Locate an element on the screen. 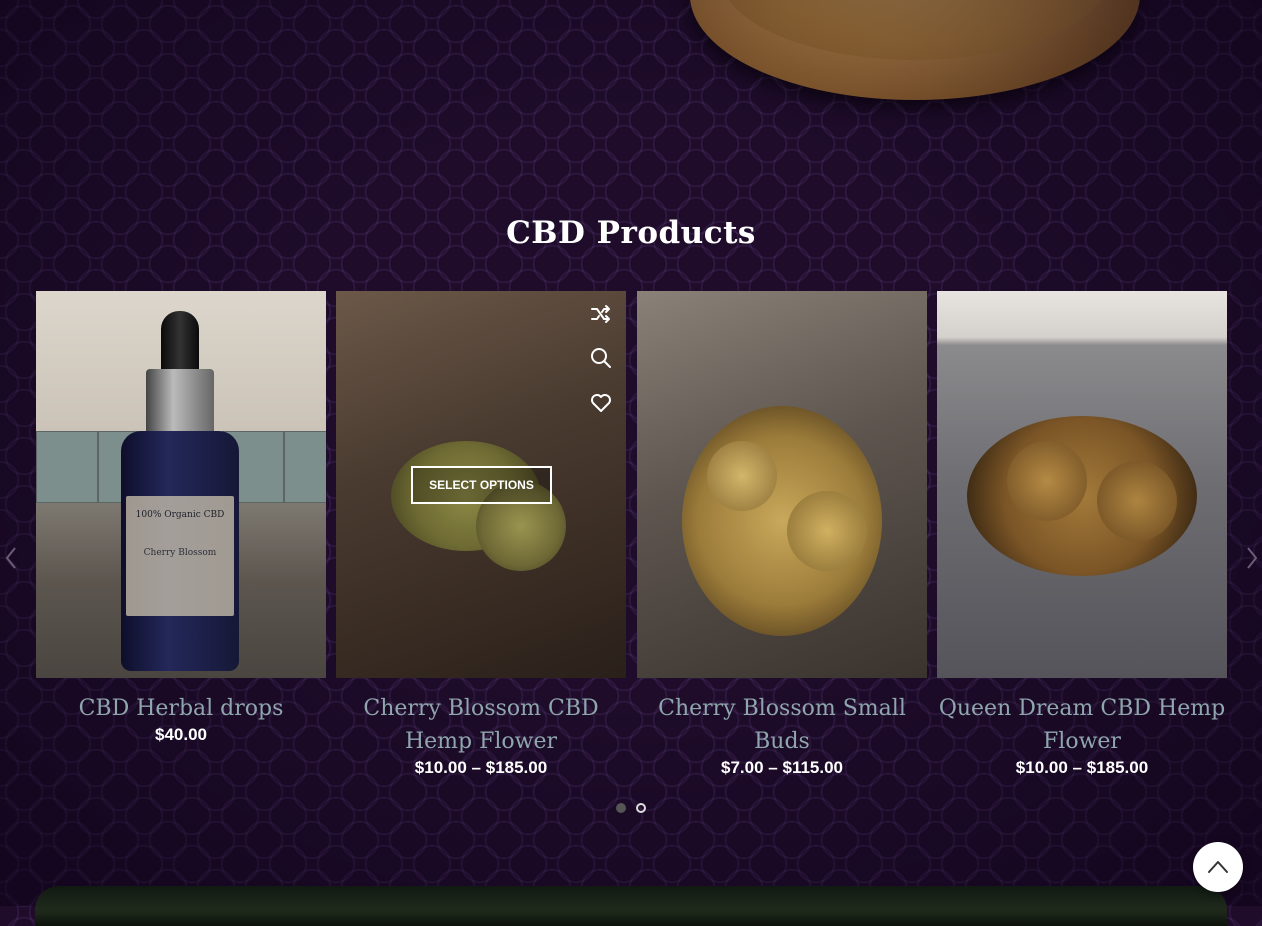 This screenshot has height=926, width=1262. next-section-banner is located at coordinates (631, 906).